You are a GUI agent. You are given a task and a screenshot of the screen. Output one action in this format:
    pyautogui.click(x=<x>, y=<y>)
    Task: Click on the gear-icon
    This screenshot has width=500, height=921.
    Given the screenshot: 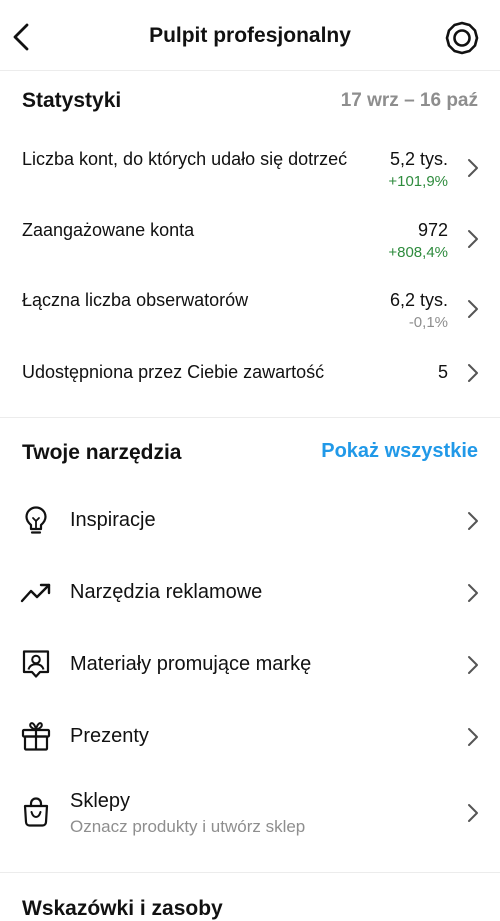 What is the action you would take?
    pyautogui.click(x=462, y=38)
    